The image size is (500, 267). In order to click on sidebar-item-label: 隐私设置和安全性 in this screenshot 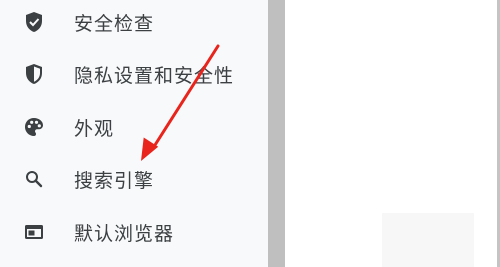, I will do `click(154, 75)`.